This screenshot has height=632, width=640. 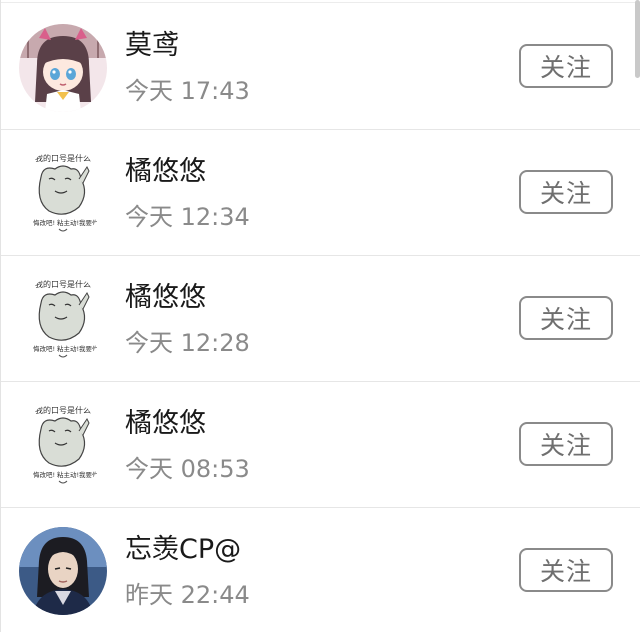 What do you see at coordinates (187, 217) in the screenshot?
I see `follow-time: 今天 12:34` at bounding box center [187, 217].